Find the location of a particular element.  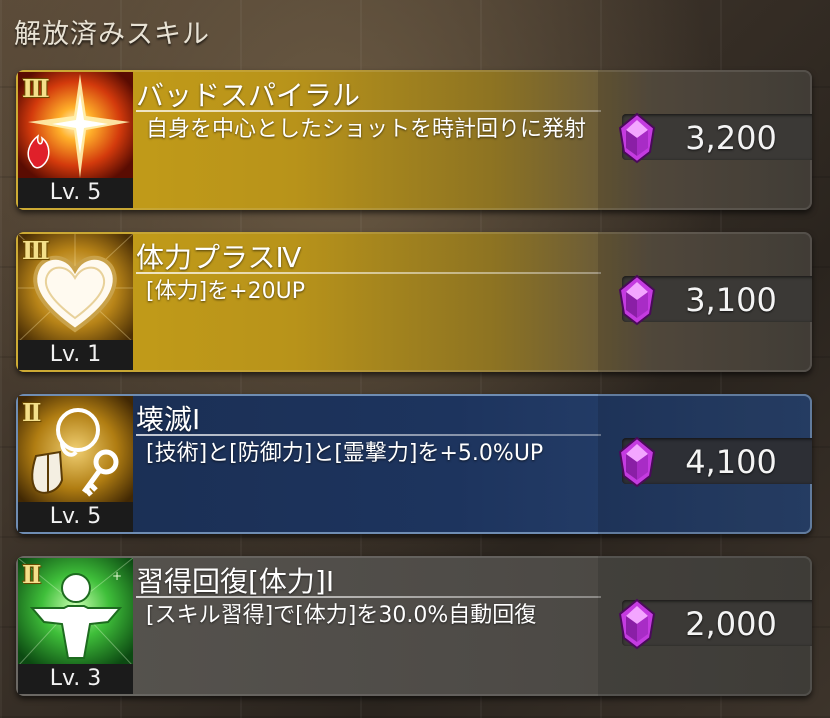

skill-price: 3,200 is located at coordinates (731, 138).